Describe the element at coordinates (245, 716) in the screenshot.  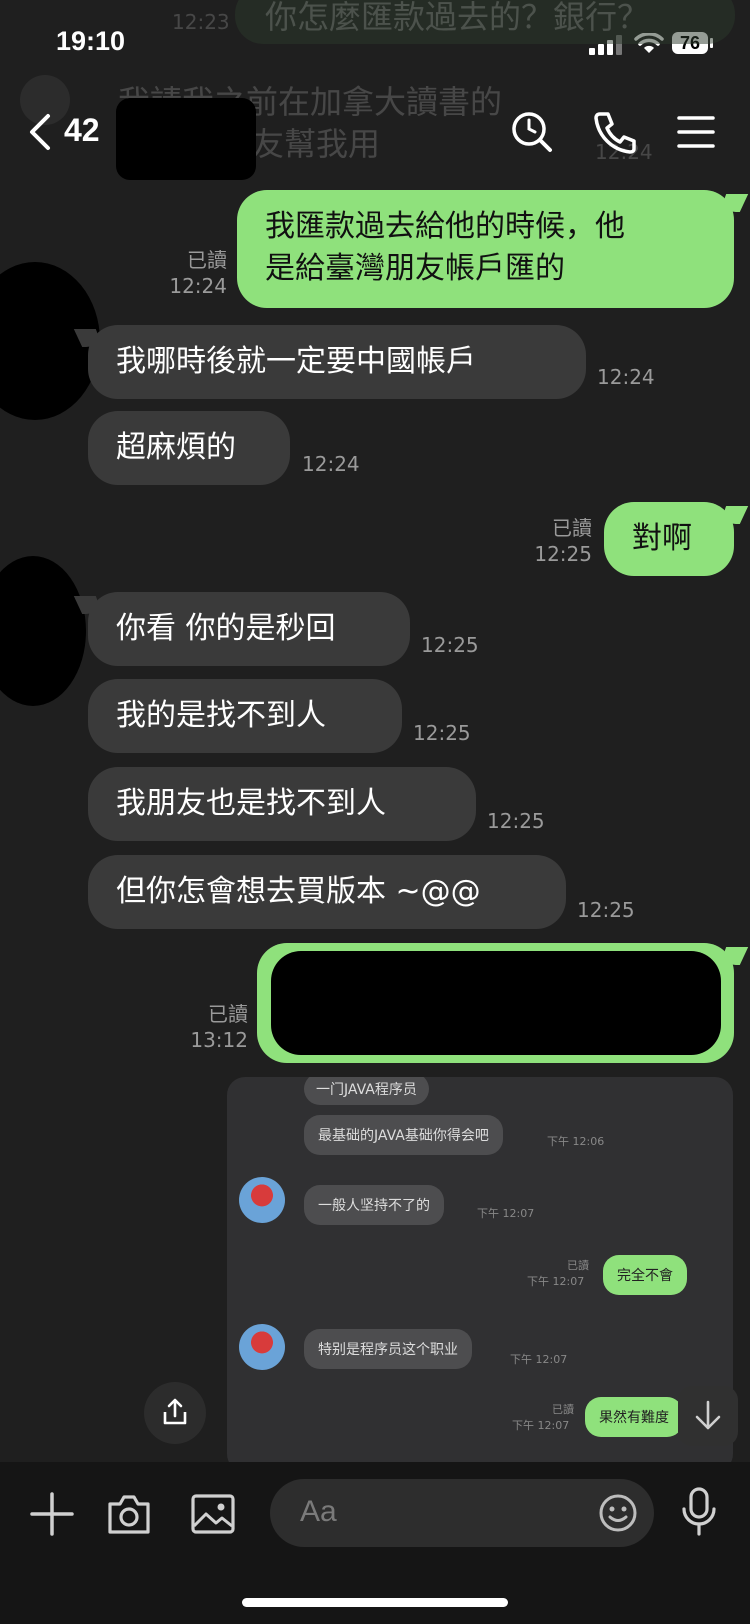
I see `incoming-message: 我的是找不到人` at that location.